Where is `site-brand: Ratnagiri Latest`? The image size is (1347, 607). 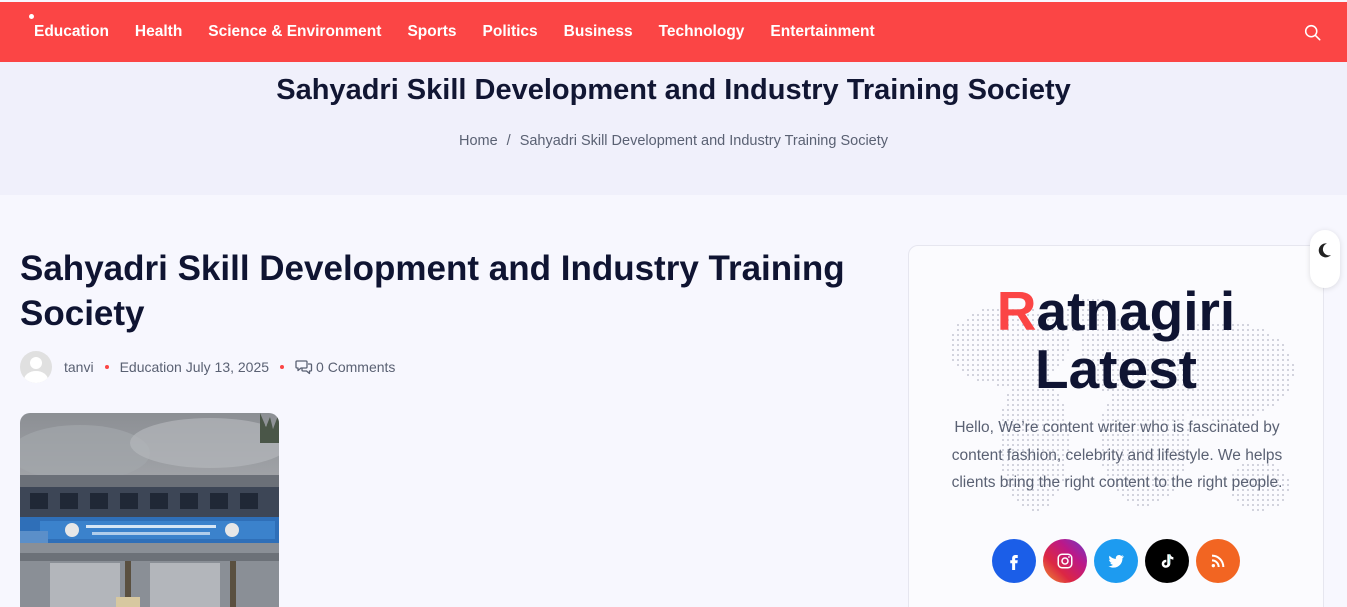 site-brand: Ratnagiri Latest is located at coordinates (1116, 340).